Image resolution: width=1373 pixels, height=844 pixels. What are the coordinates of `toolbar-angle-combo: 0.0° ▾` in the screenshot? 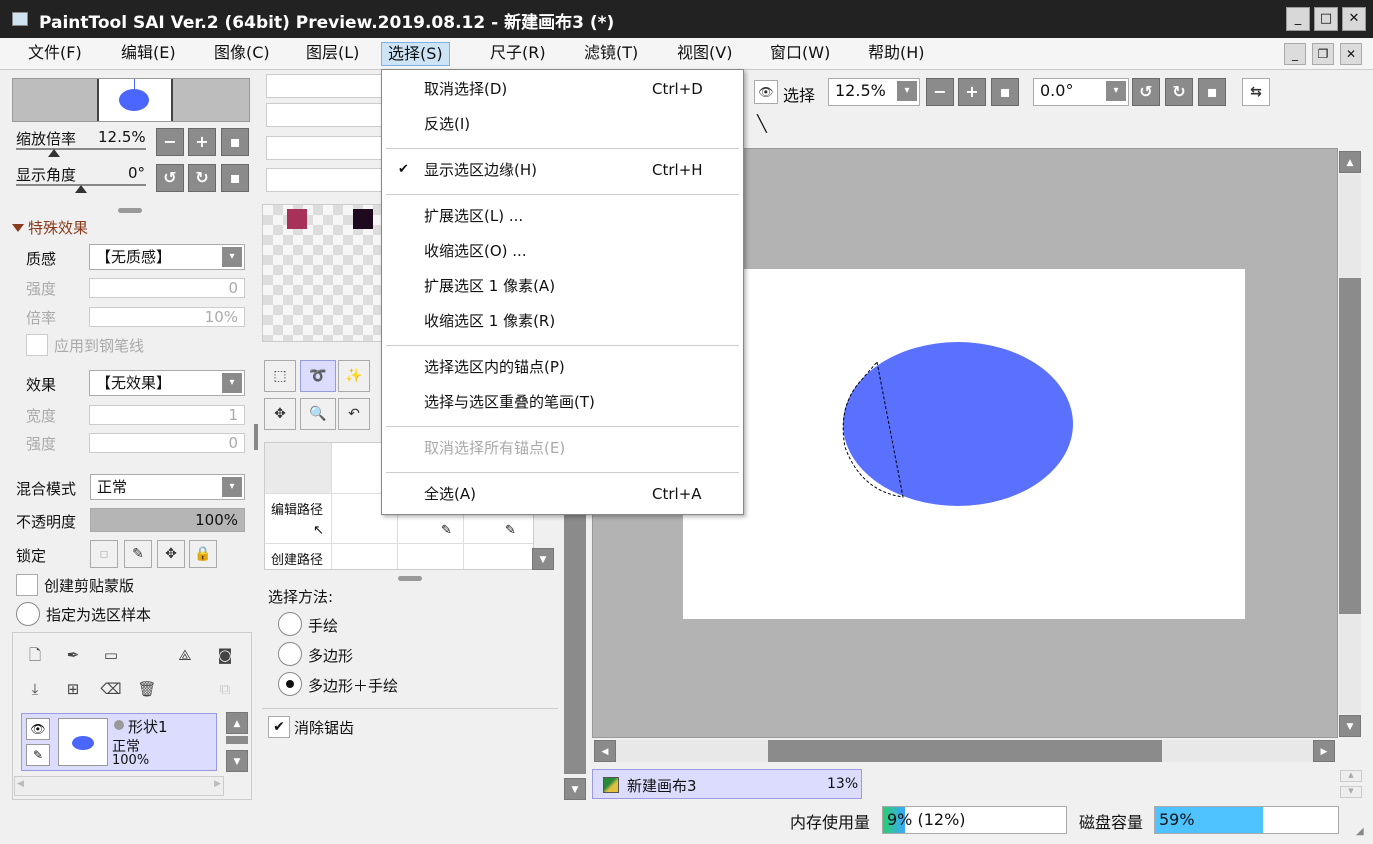 It's located at (1081, 92).